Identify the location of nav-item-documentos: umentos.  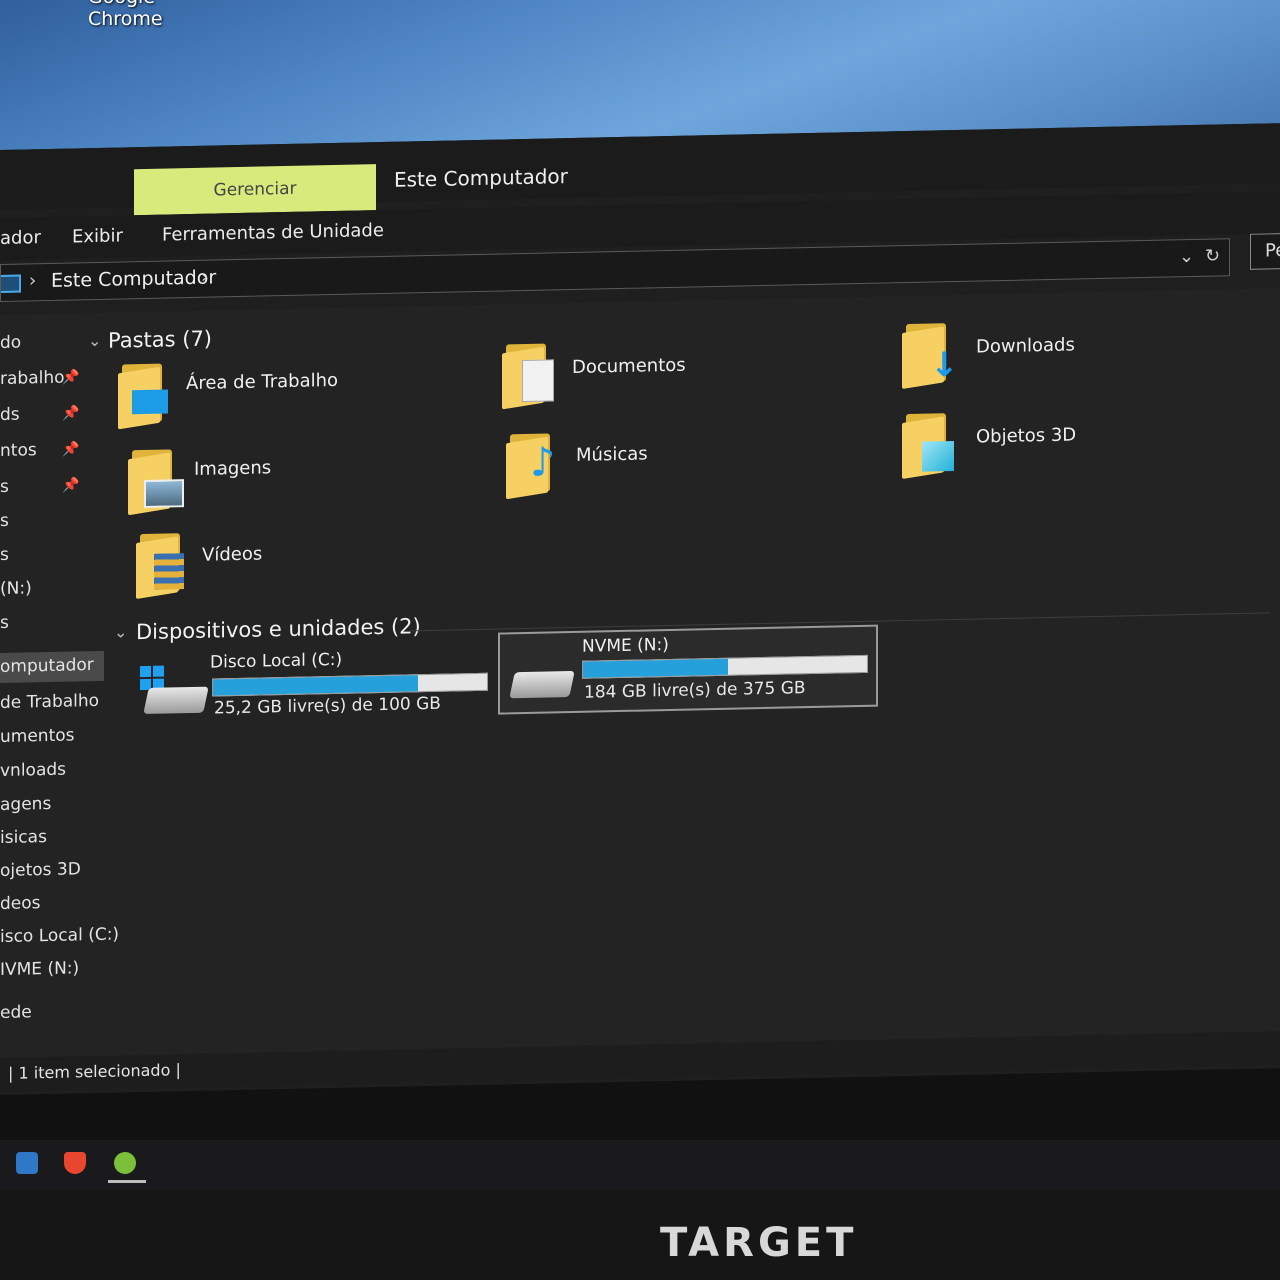
(37, 736).